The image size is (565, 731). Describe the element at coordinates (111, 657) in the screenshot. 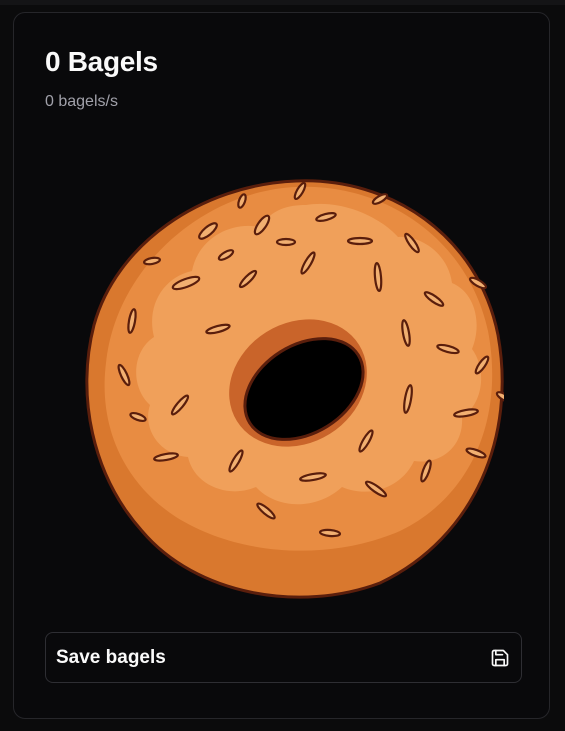

I see `save-bagels-label: Save bagels` at that location.